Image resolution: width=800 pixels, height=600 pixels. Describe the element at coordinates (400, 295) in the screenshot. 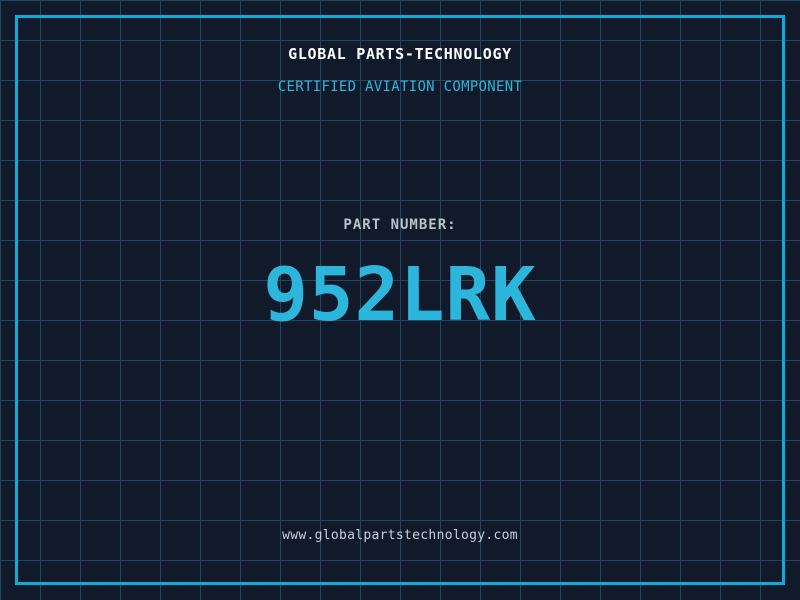

I see `part-number-value: 952LRK` at that location.